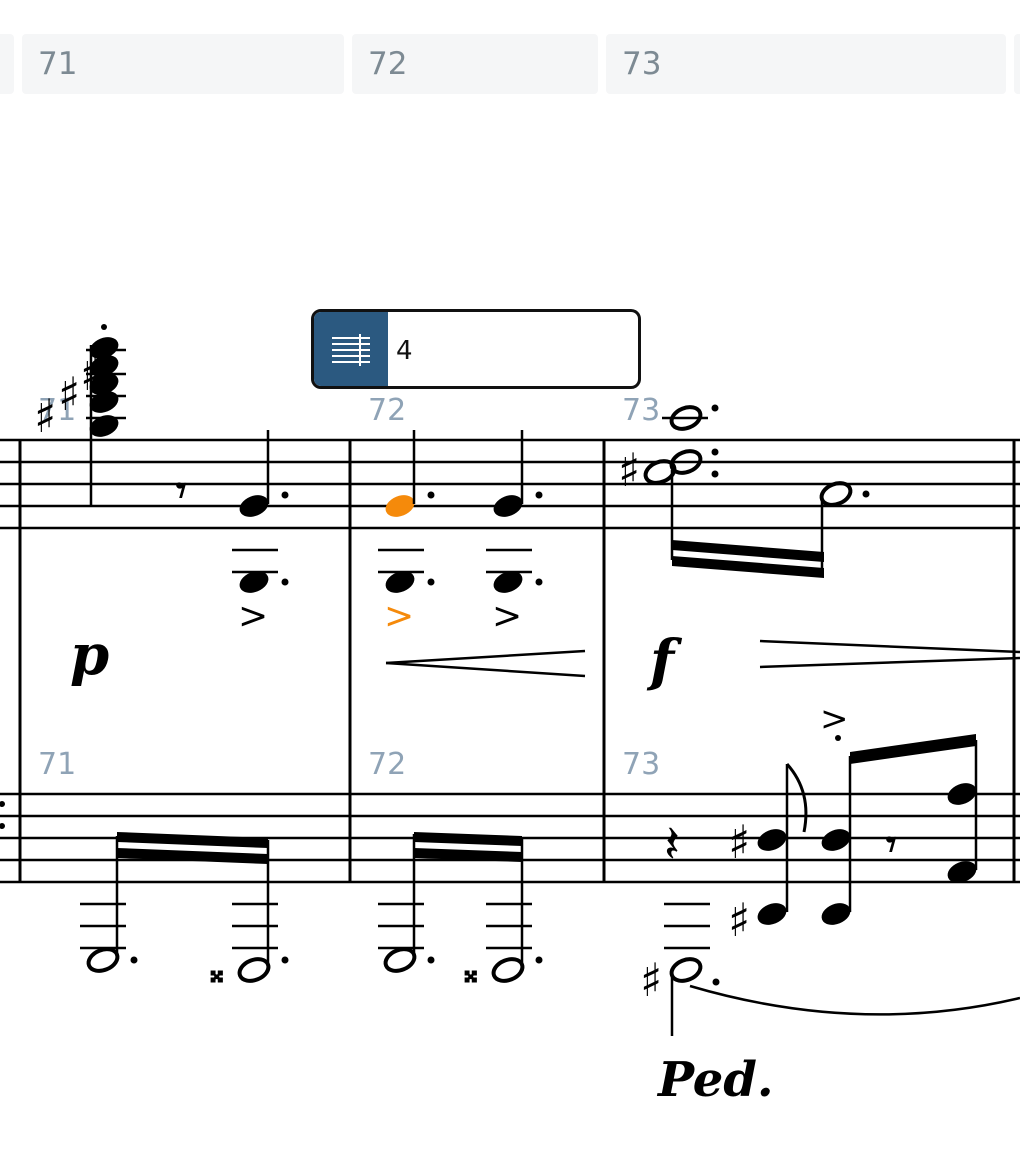 The height and width of the screenshot is (1150, 1020). Describe the element at coordinates (835, 814) in the screenshot. I see `chord: >` at that location.